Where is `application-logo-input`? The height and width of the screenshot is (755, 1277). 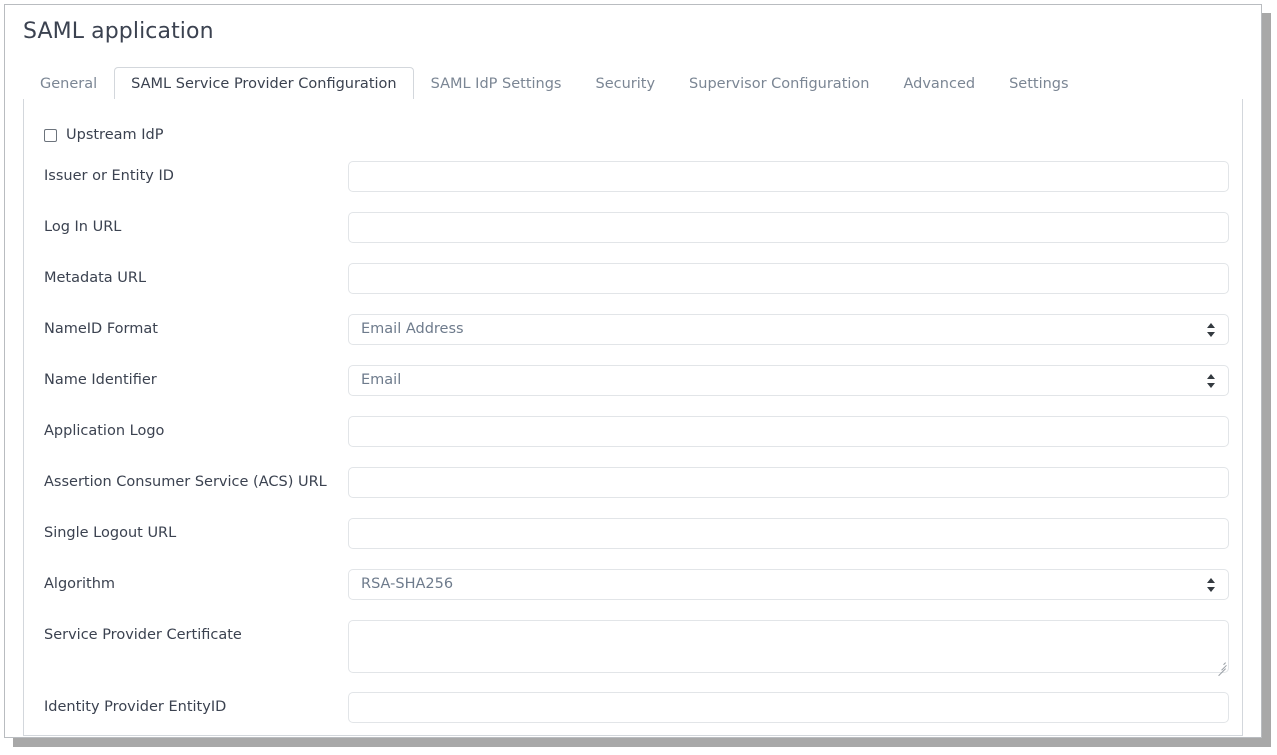 application-logo-input is located at coordinates (788, 431).